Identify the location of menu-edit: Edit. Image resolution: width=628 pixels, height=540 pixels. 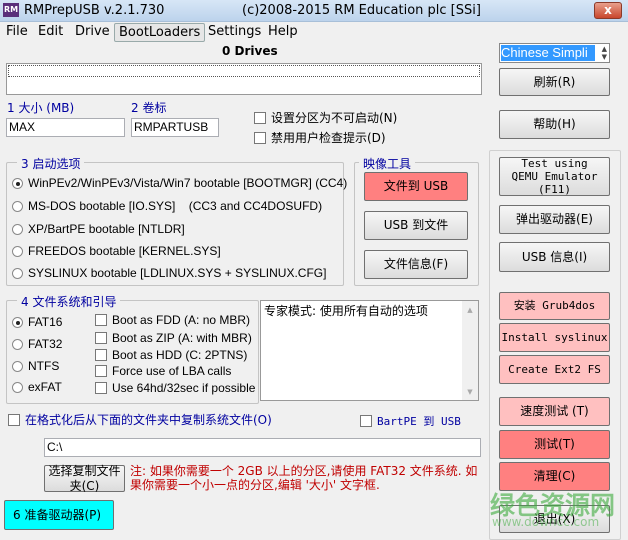
(50, 31).